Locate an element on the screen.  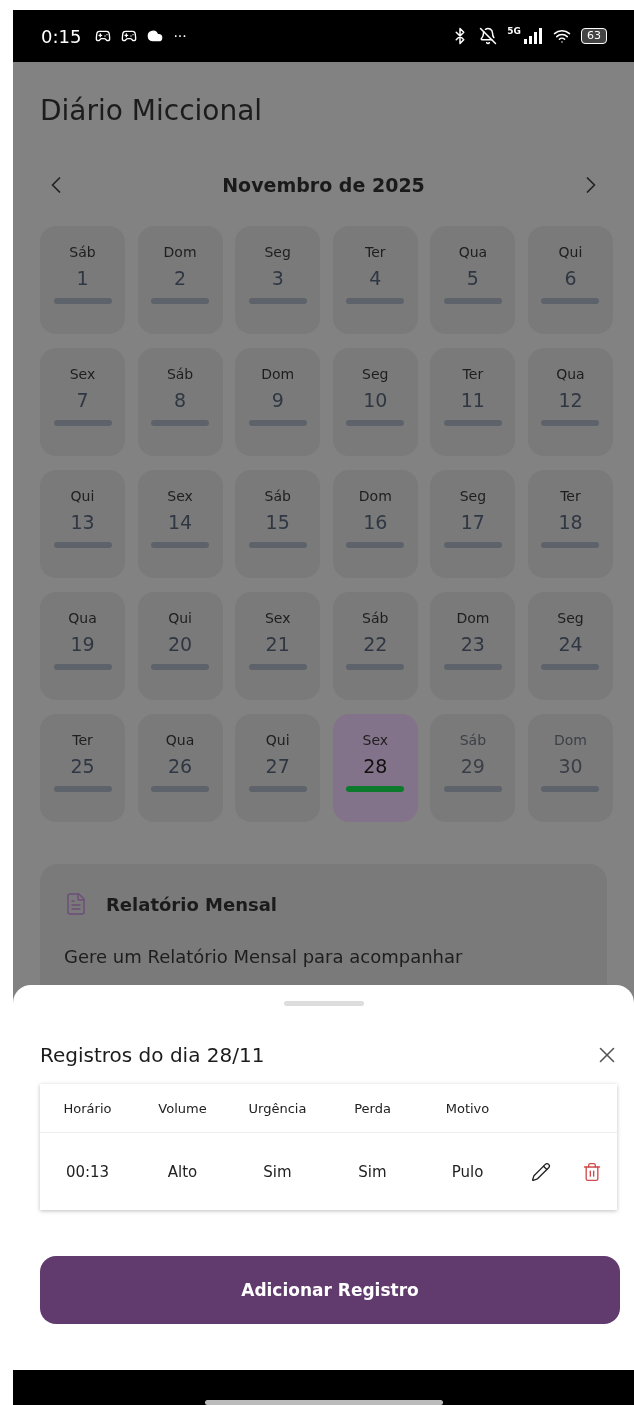
day-cell: Seg 24 is located at coordinates (570, 646).